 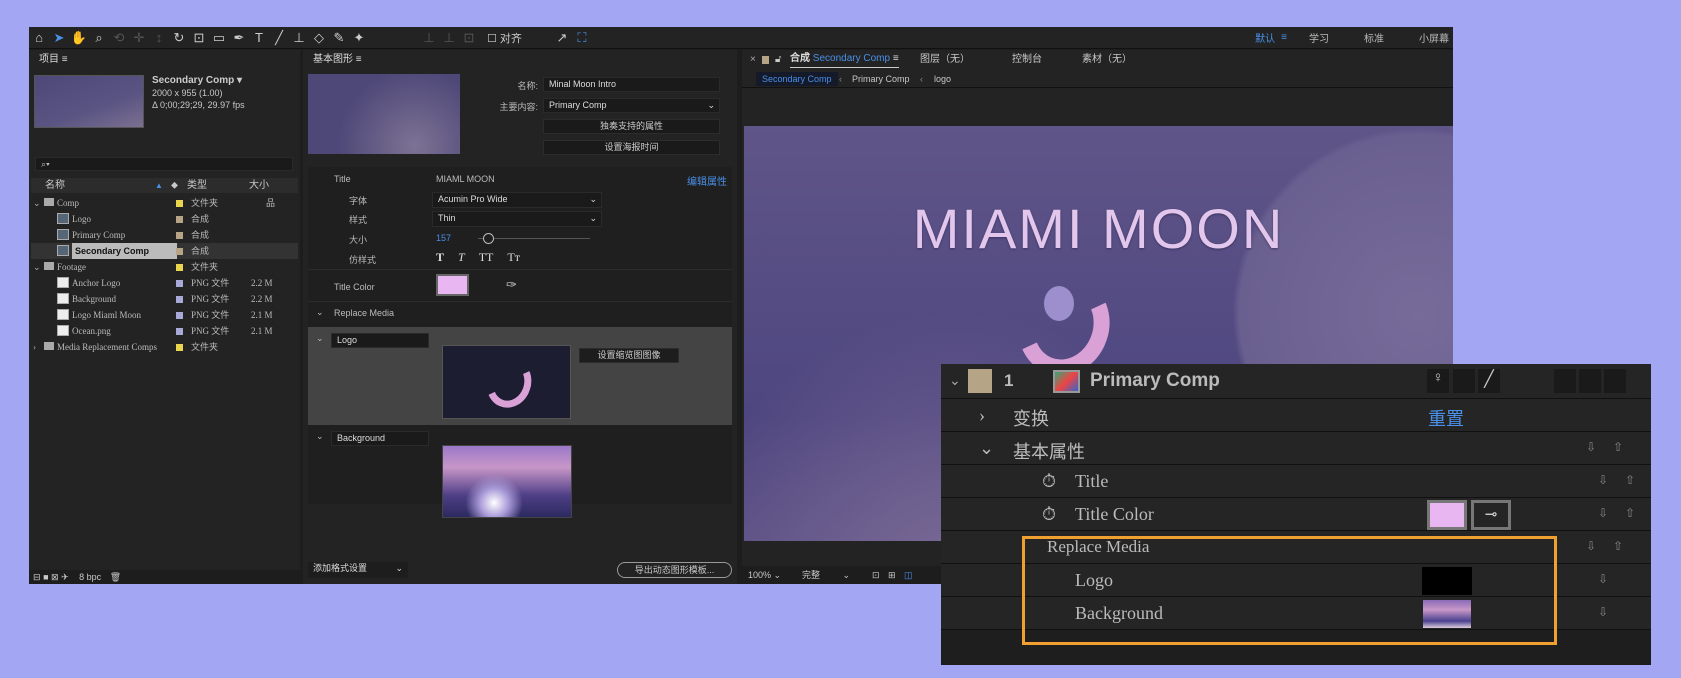 What do you see at coordinates (339, 38) in the screenshot?
I see `roto-brush-icon: ✎` at bounding box center [339, 38].